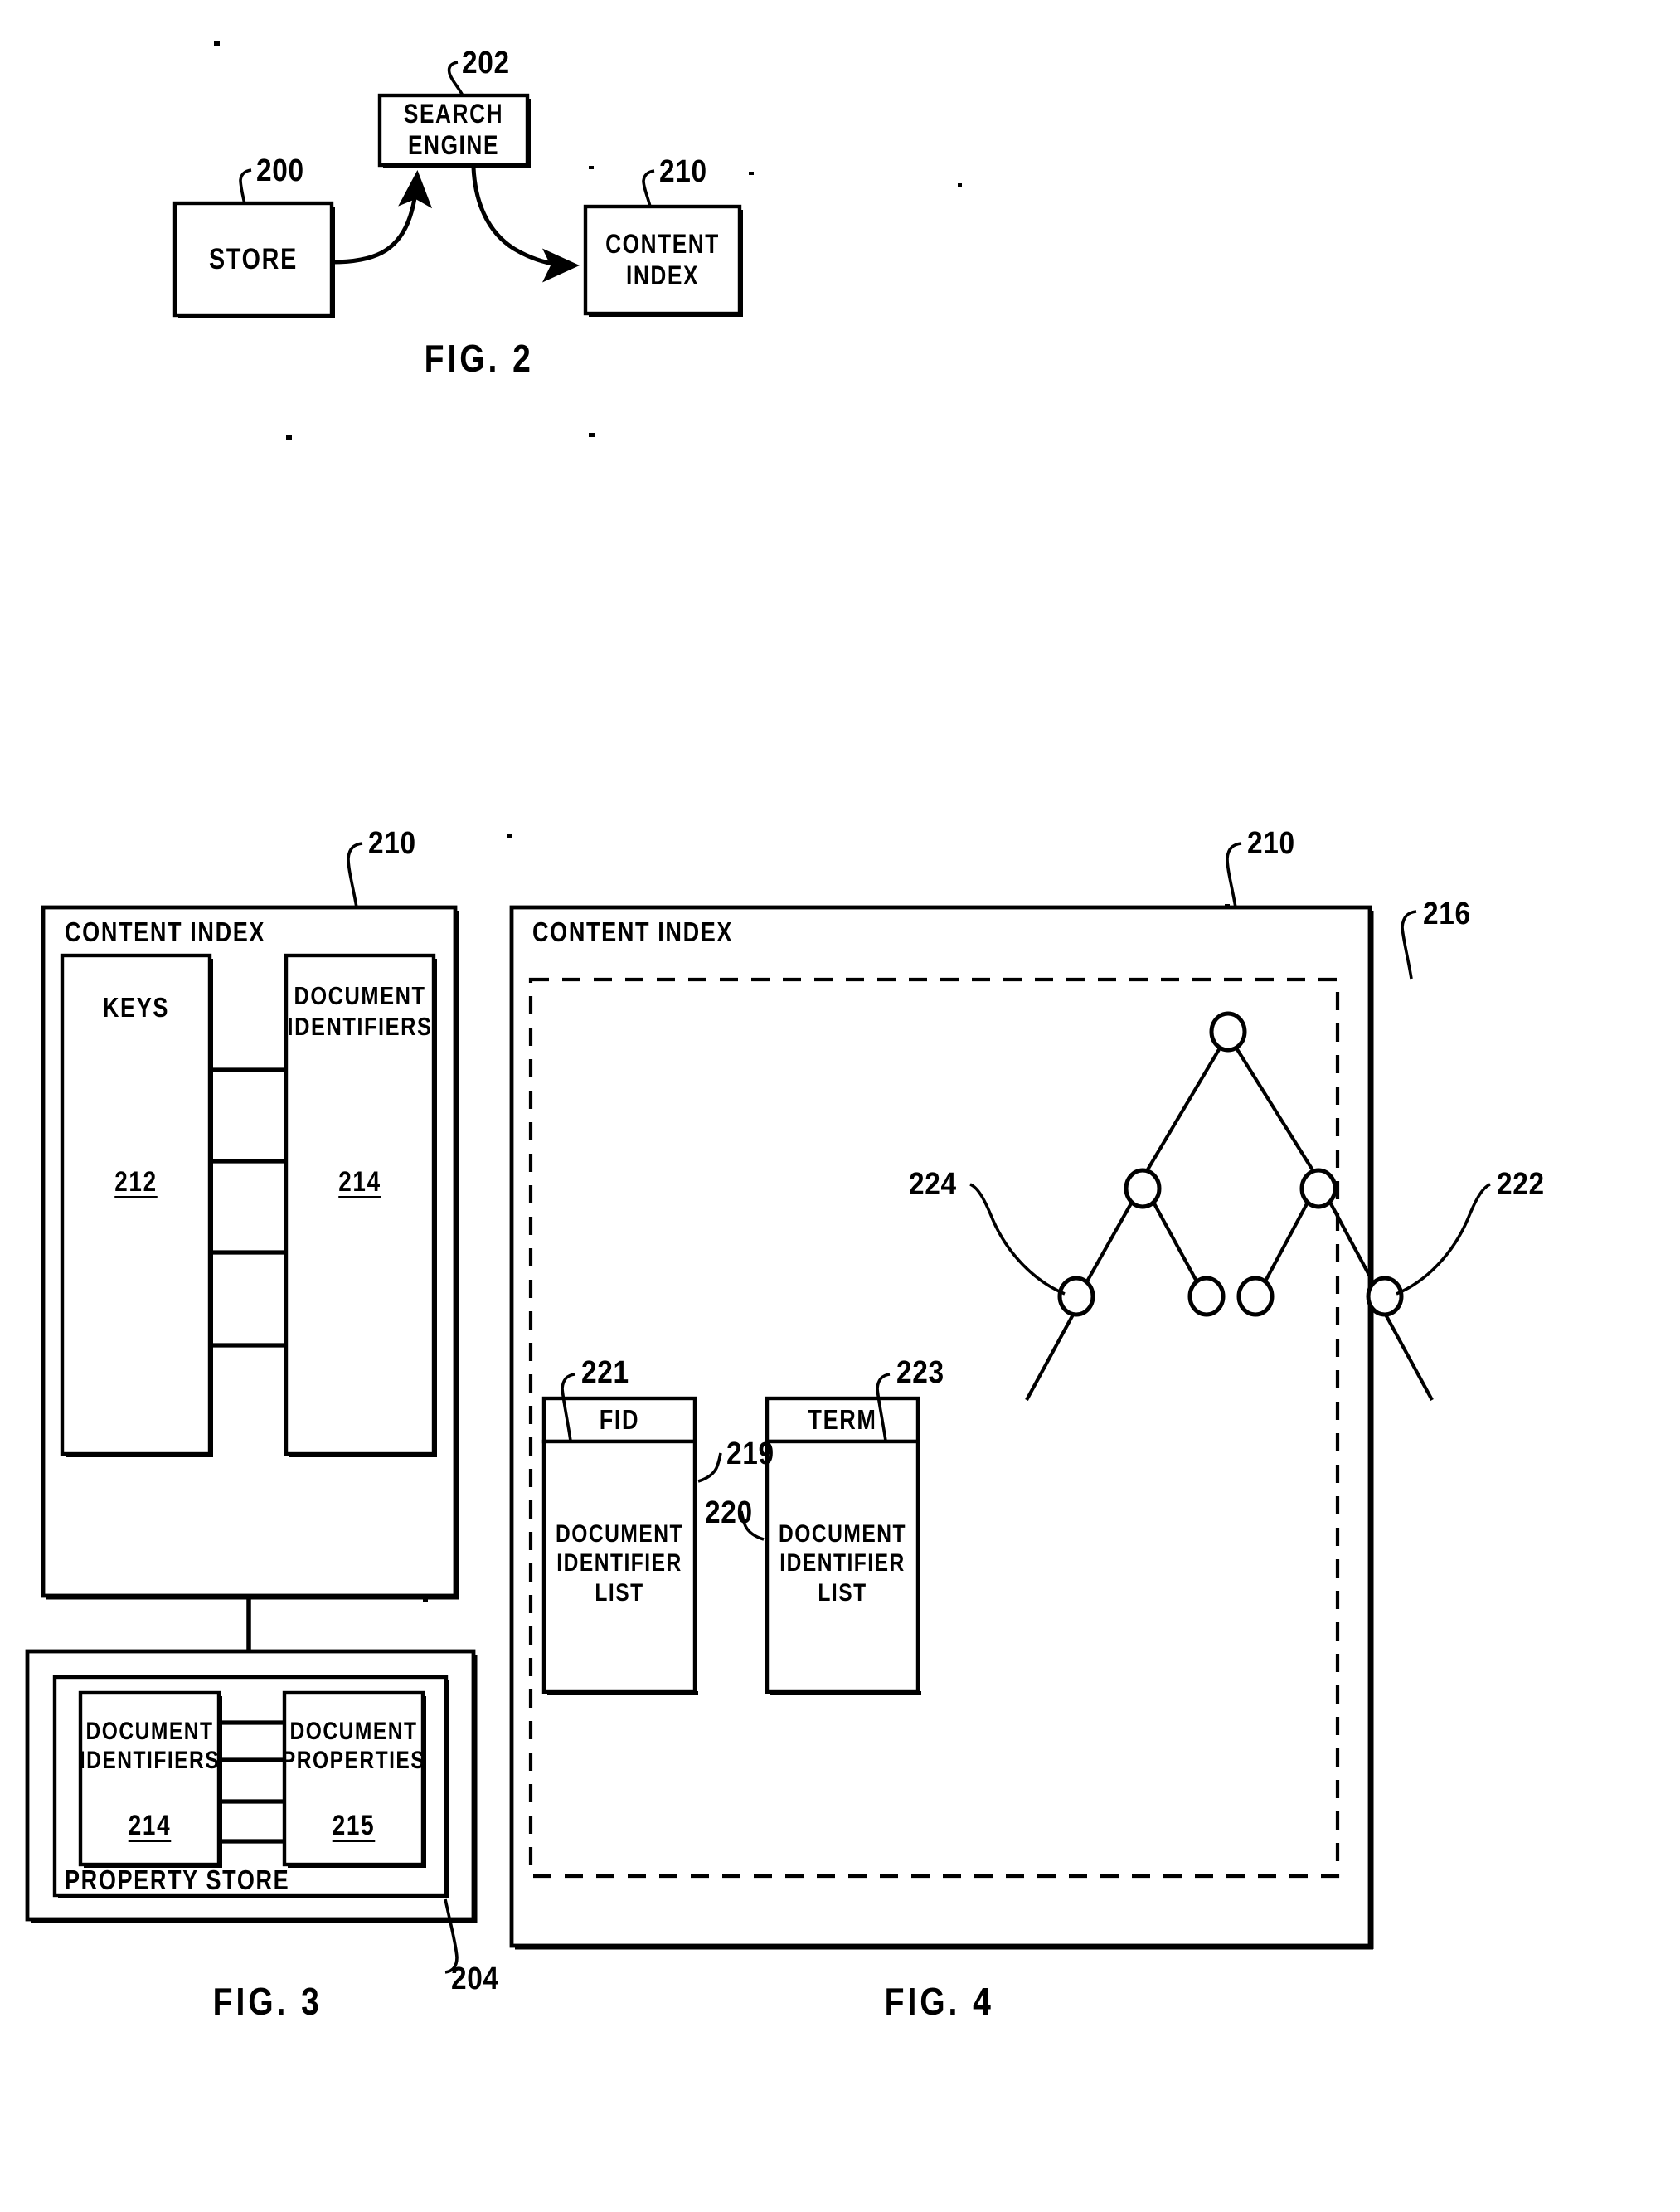  Describe the element at coordinates (682, 172) in the screenshot. I see `fig2-ref-210: 210` at that location.